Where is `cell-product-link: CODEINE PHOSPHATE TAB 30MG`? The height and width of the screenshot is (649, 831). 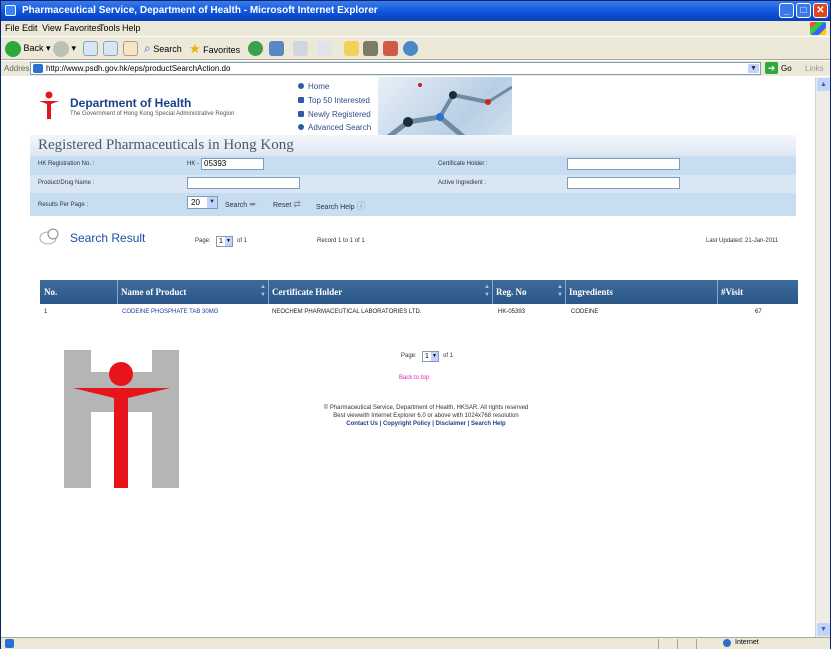 cell-product-link: CODEINE PHOSPHATE TAB 30MG is located at coordinates (170, 312).